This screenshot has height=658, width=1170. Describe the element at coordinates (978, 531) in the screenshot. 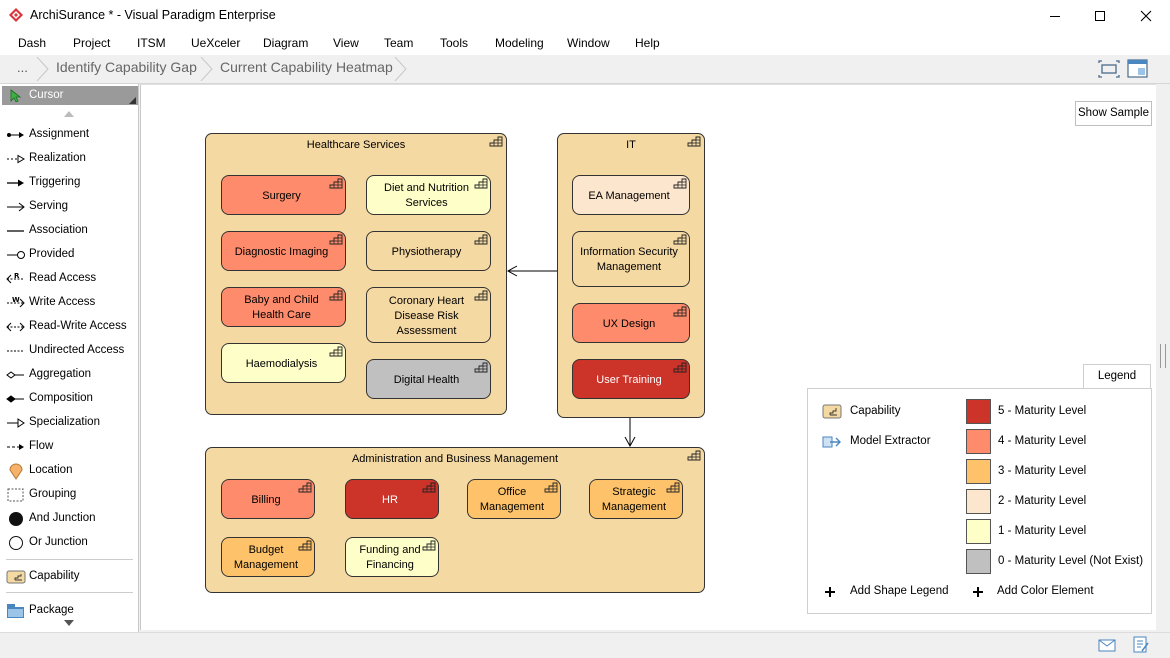

I see `color-swatch` at that location.